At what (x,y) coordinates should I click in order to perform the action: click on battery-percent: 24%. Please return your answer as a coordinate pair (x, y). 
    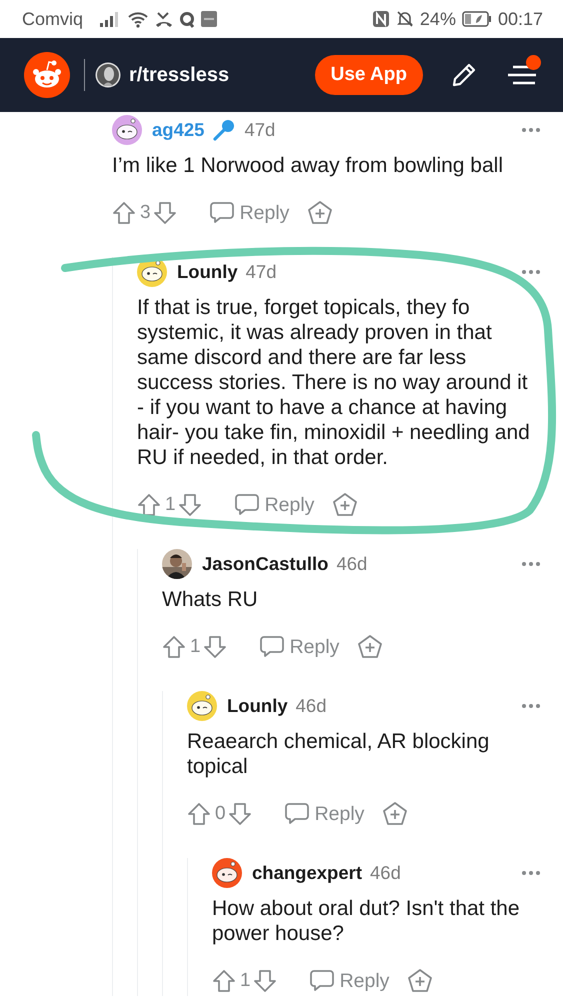
    Looking at the image, I should click on (438, 19).